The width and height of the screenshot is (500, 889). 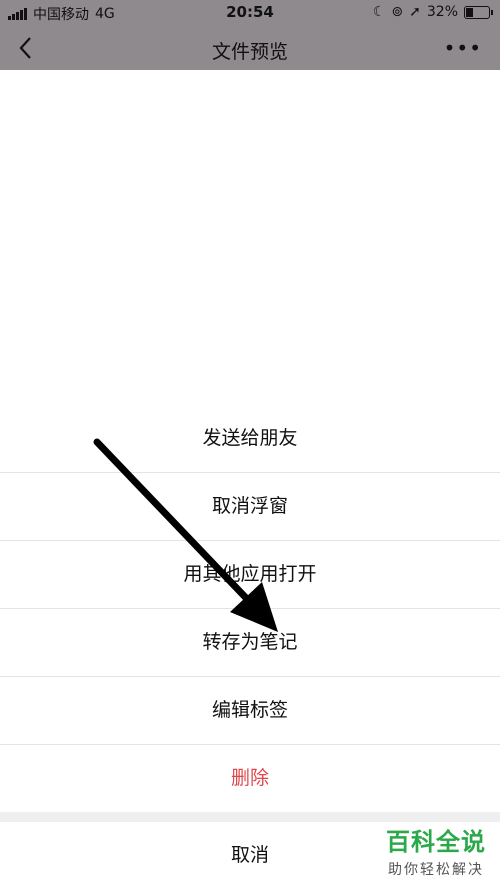 What do you see at coordinates (442, 12) in the screenshot?
I see `battery-percent: 32%` at bounding box center [442, 12].